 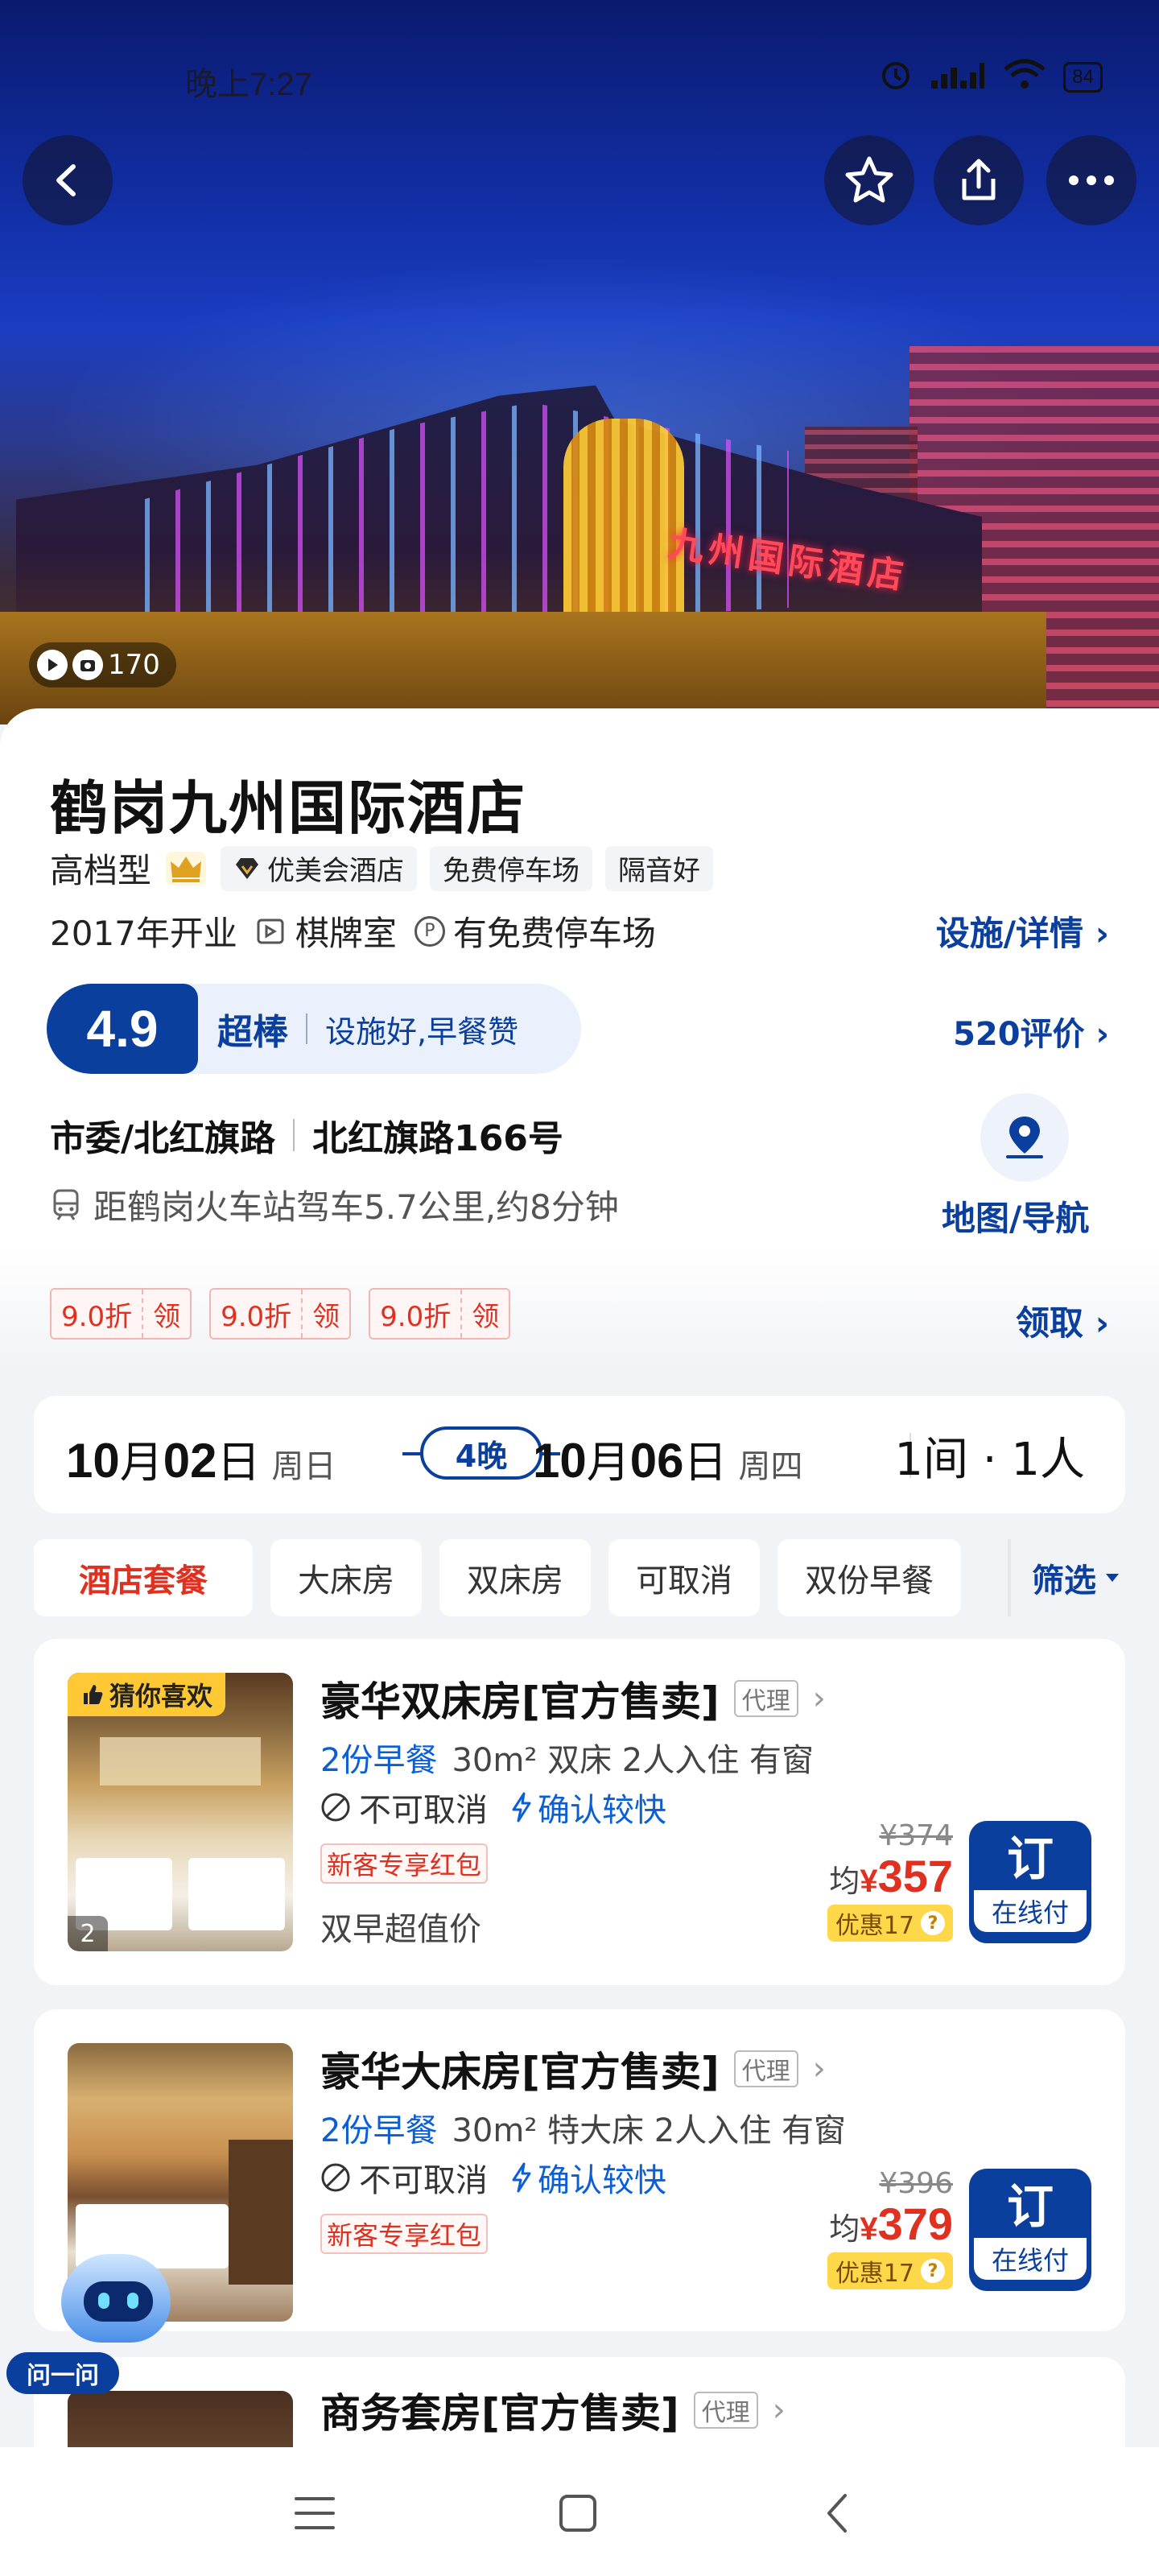 I want to click on map-navigation-link: 地图/导航, so click(x=1015, y=1216).